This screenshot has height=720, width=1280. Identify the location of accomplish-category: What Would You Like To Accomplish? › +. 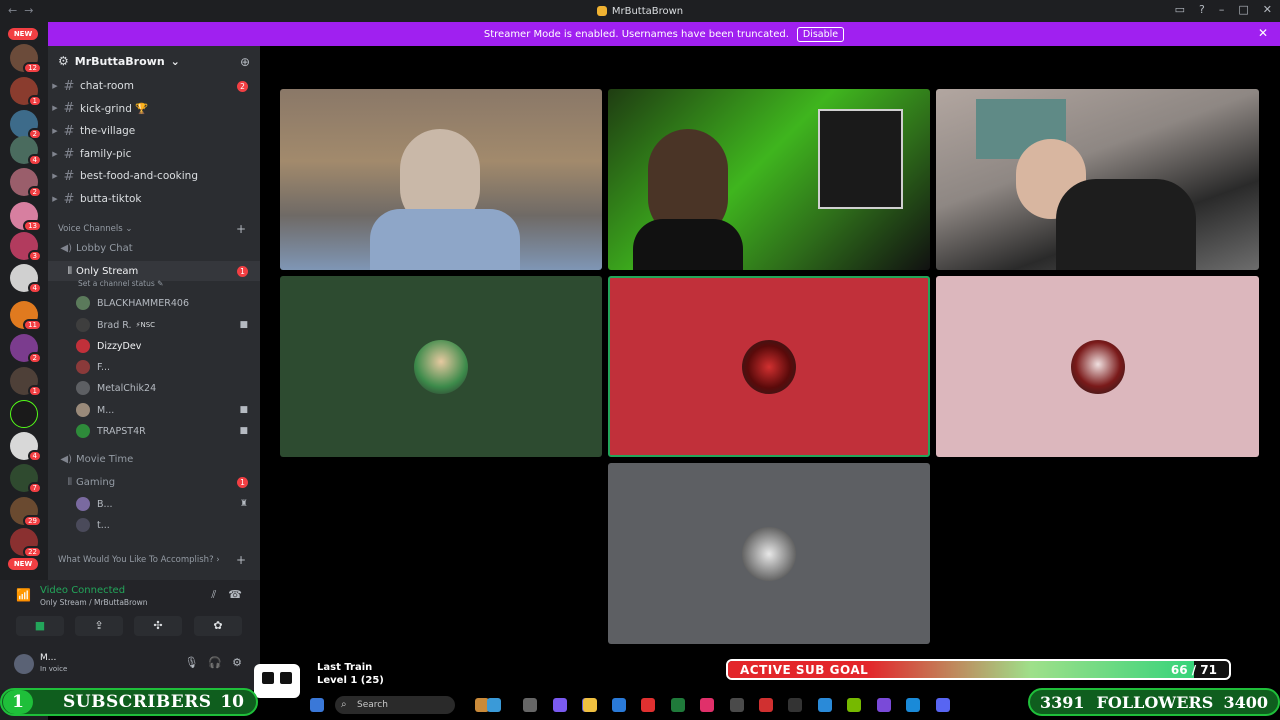
(153, 560).